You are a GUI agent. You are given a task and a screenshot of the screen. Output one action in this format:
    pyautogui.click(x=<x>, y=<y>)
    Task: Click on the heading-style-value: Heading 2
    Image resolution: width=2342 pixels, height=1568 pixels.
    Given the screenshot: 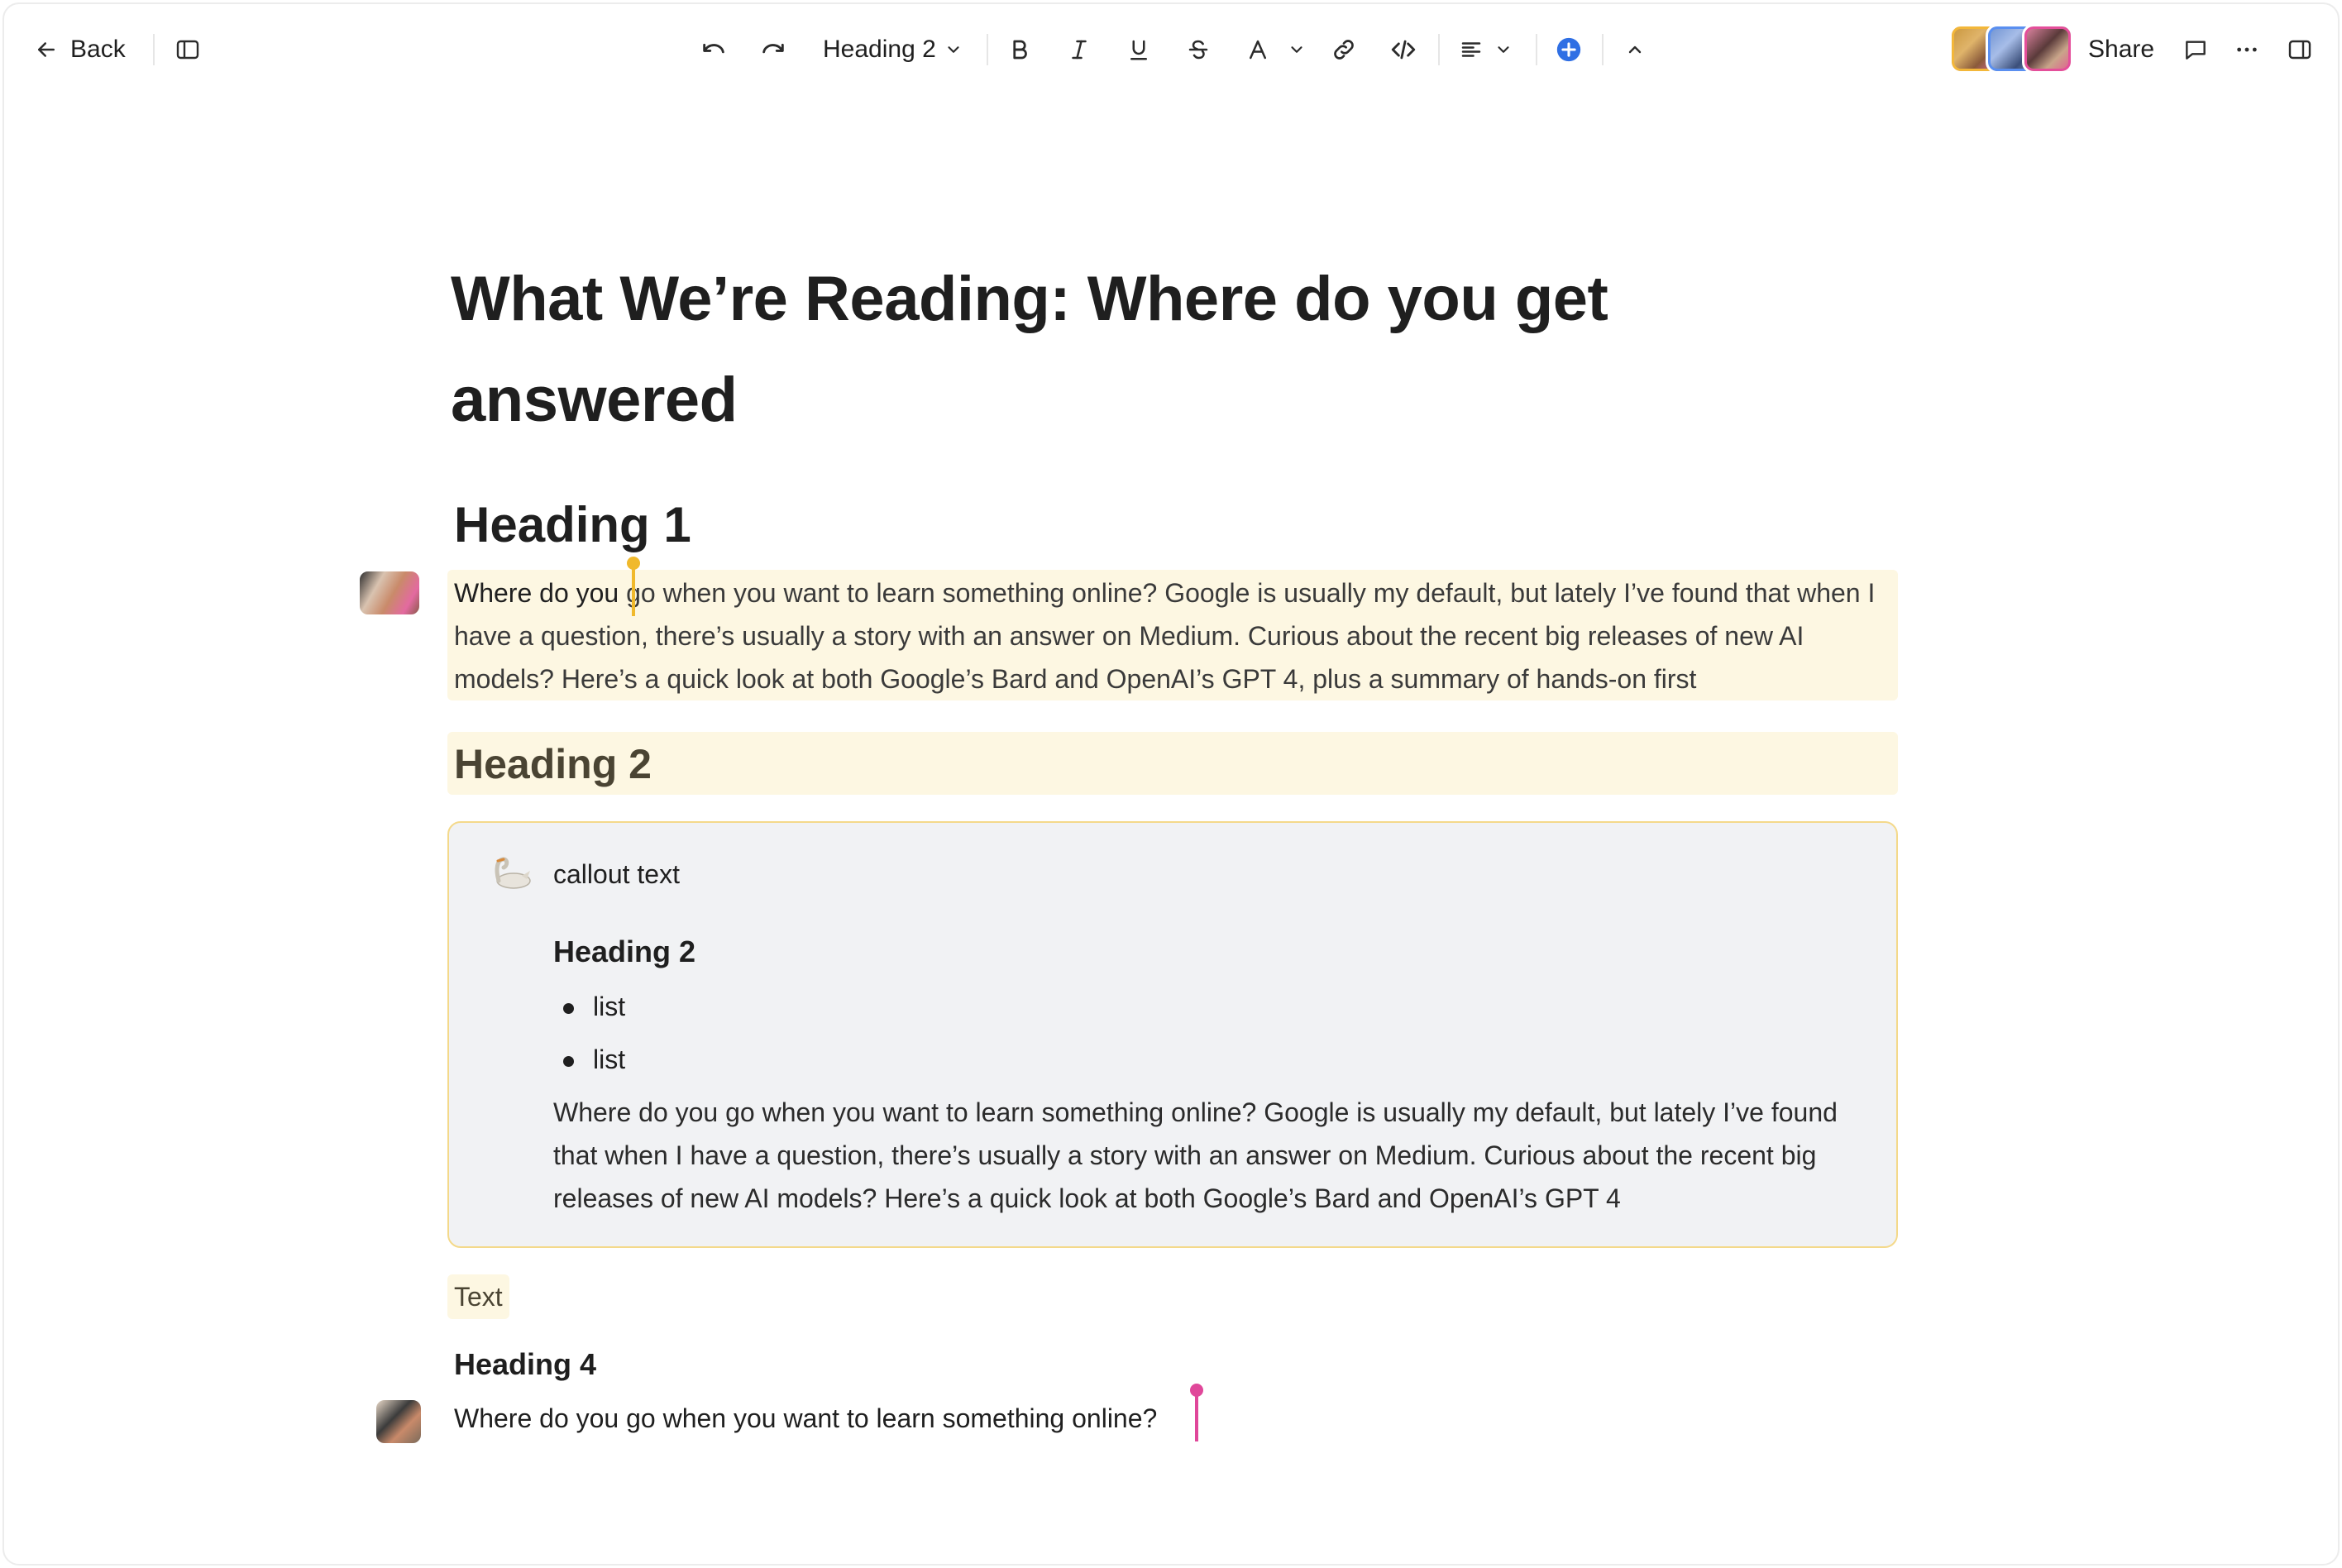 What is the action you would take?
    pyautogui.click(x=880, y=49)
    